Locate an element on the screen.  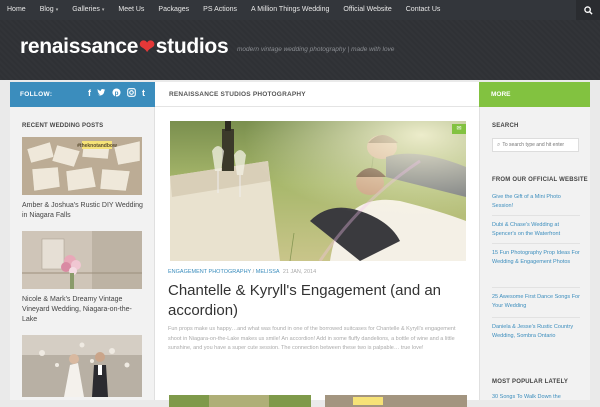
nav-item-blog: Blog ▾ is located at coordinates (49, 10).